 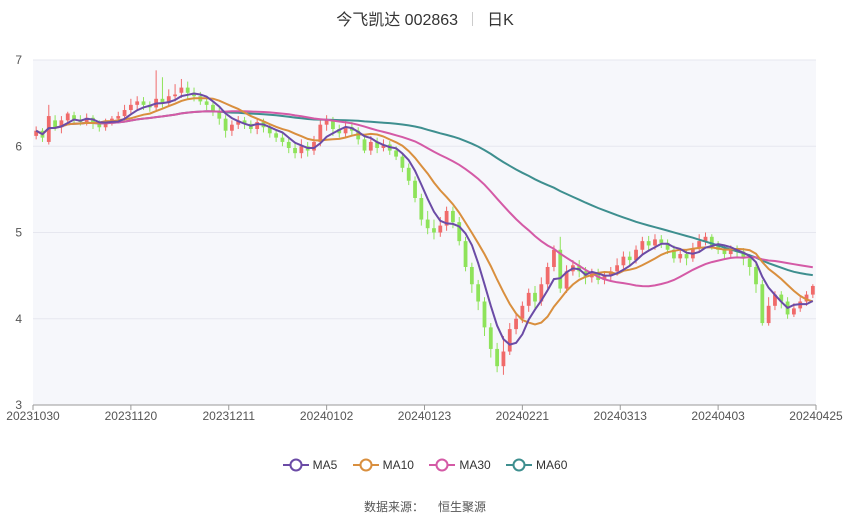 What do you see at coordinates (462, 507) in the screenshot?
I see `source-value: 恒生聚源` at bounding box center [462, 507].